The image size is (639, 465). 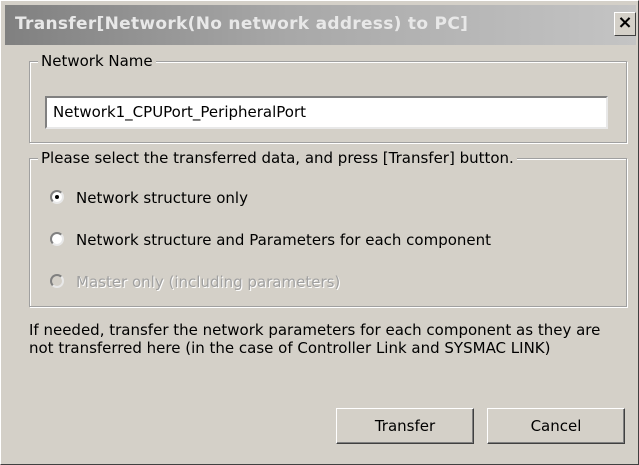 What do you see at coordinates (162, 198) in the screenshot?
I see `radio-label: Network structure only` at bounding box center [162, 198].